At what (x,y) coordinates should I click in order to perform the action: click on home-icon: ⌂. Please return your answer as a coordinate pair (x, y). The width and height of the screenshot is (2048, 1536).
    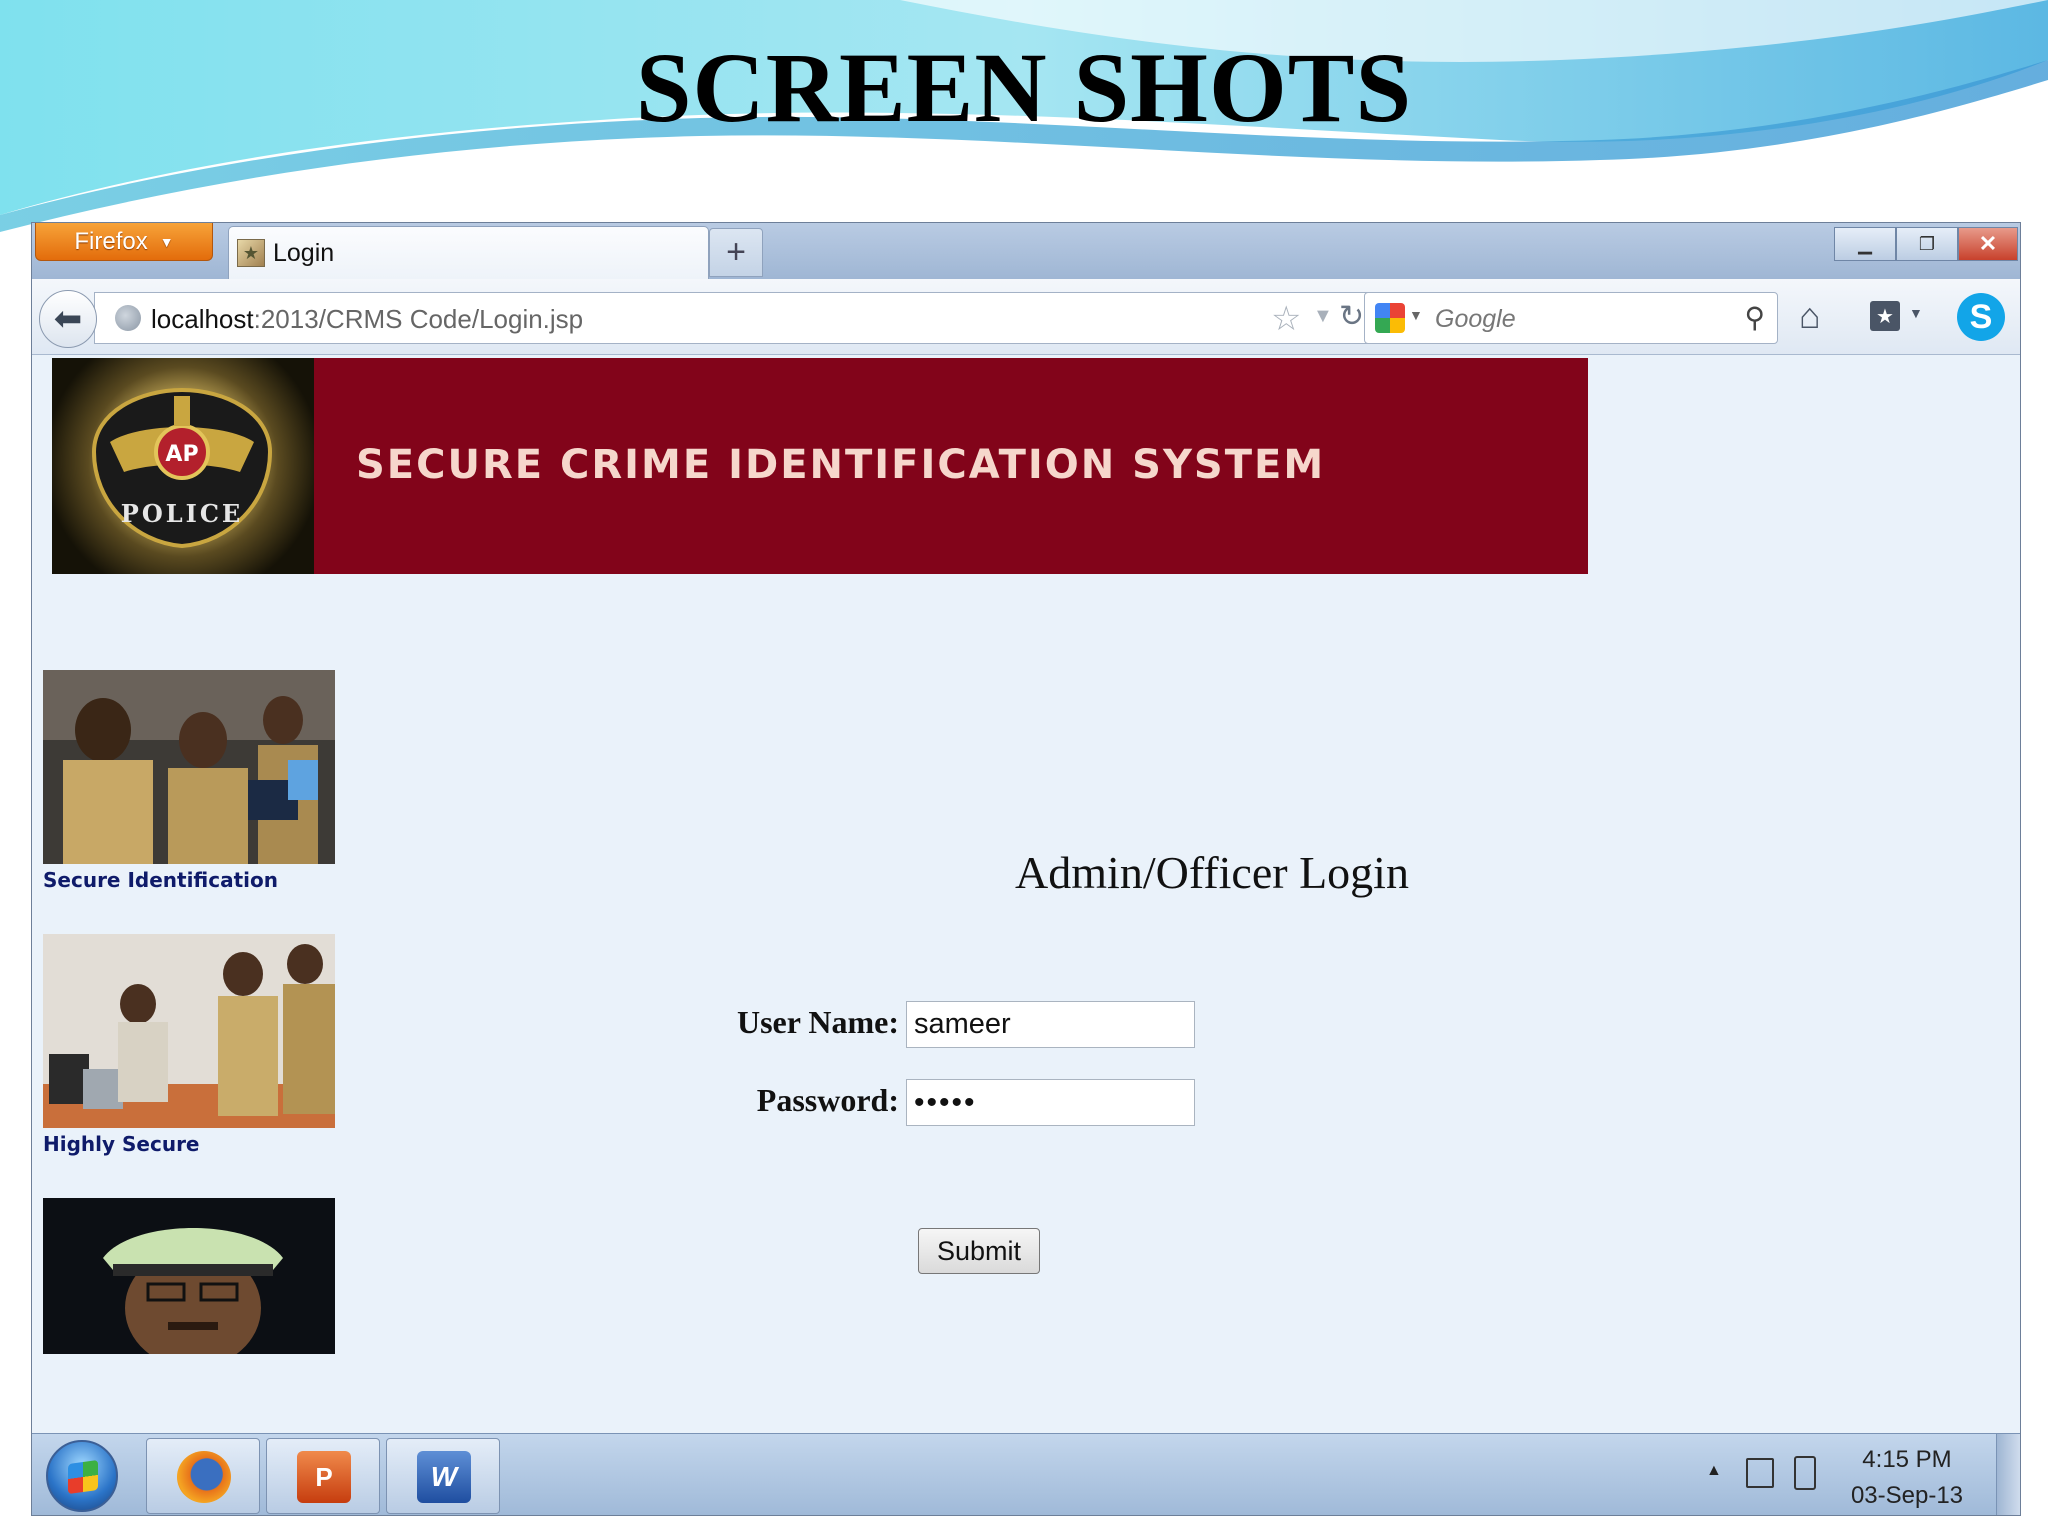
    Looking at the image, I should click on (1810, 316).